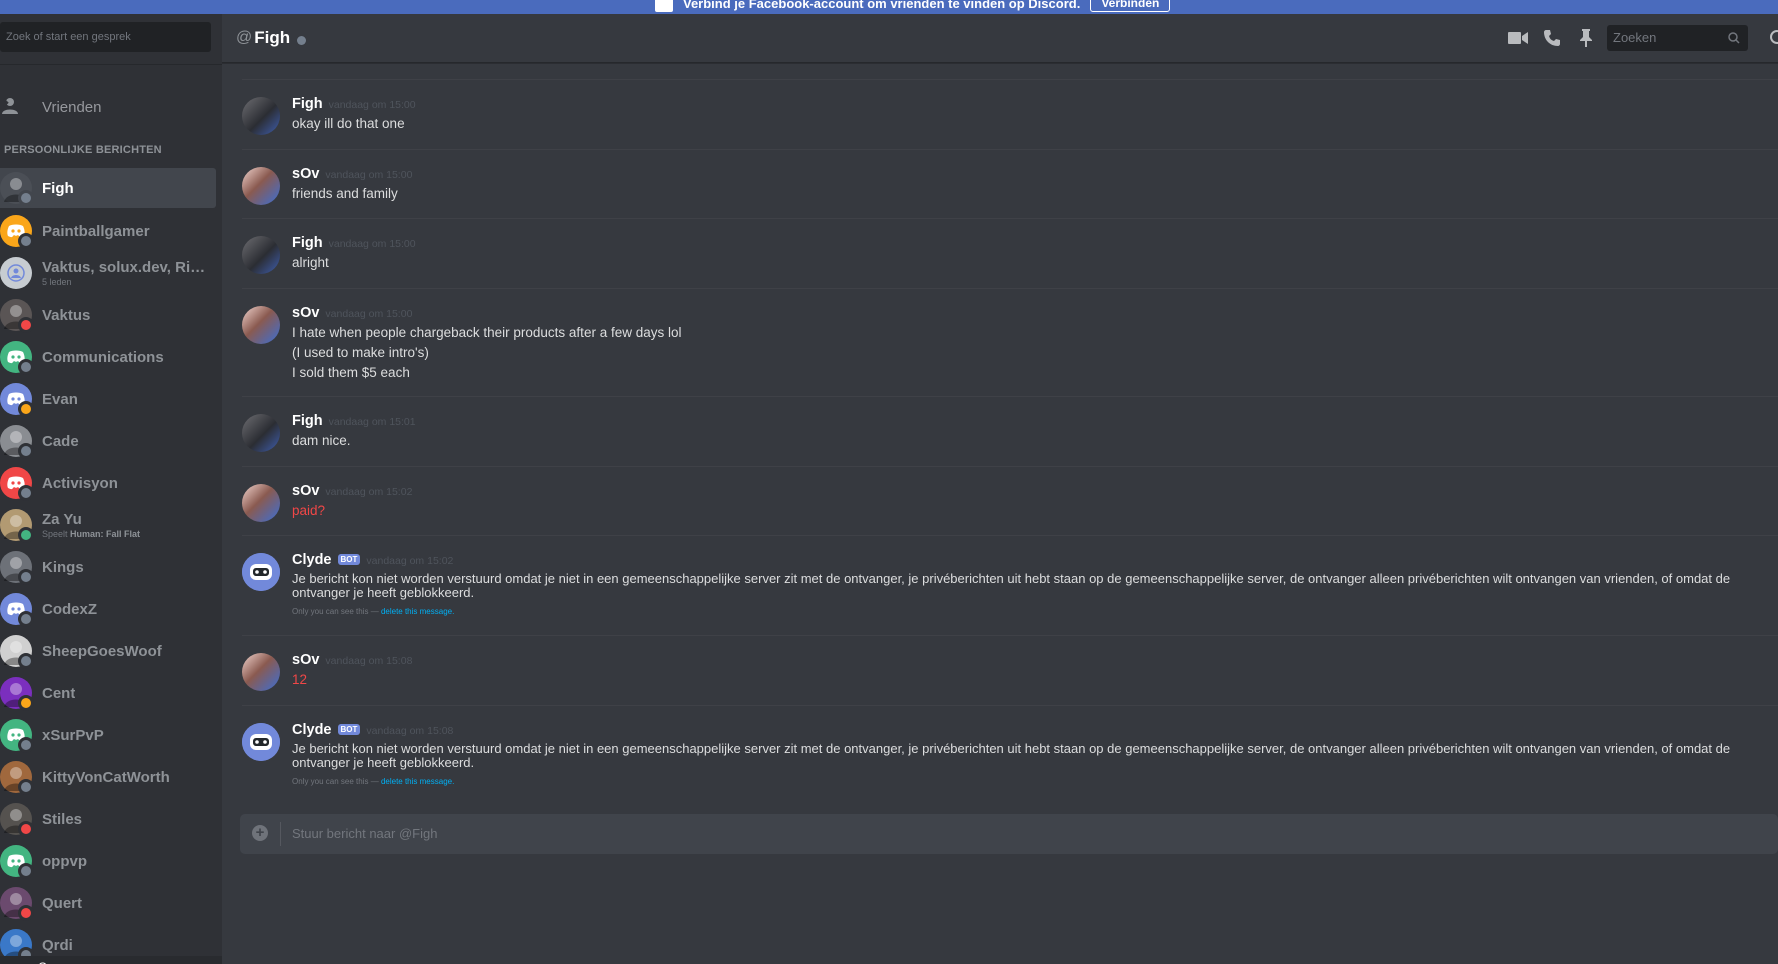 Image resolution: width=1778 pixels, height=964 pixels. I want to click on message-composer: + Stuur bericht naar @Figh, so click(1009, 834).